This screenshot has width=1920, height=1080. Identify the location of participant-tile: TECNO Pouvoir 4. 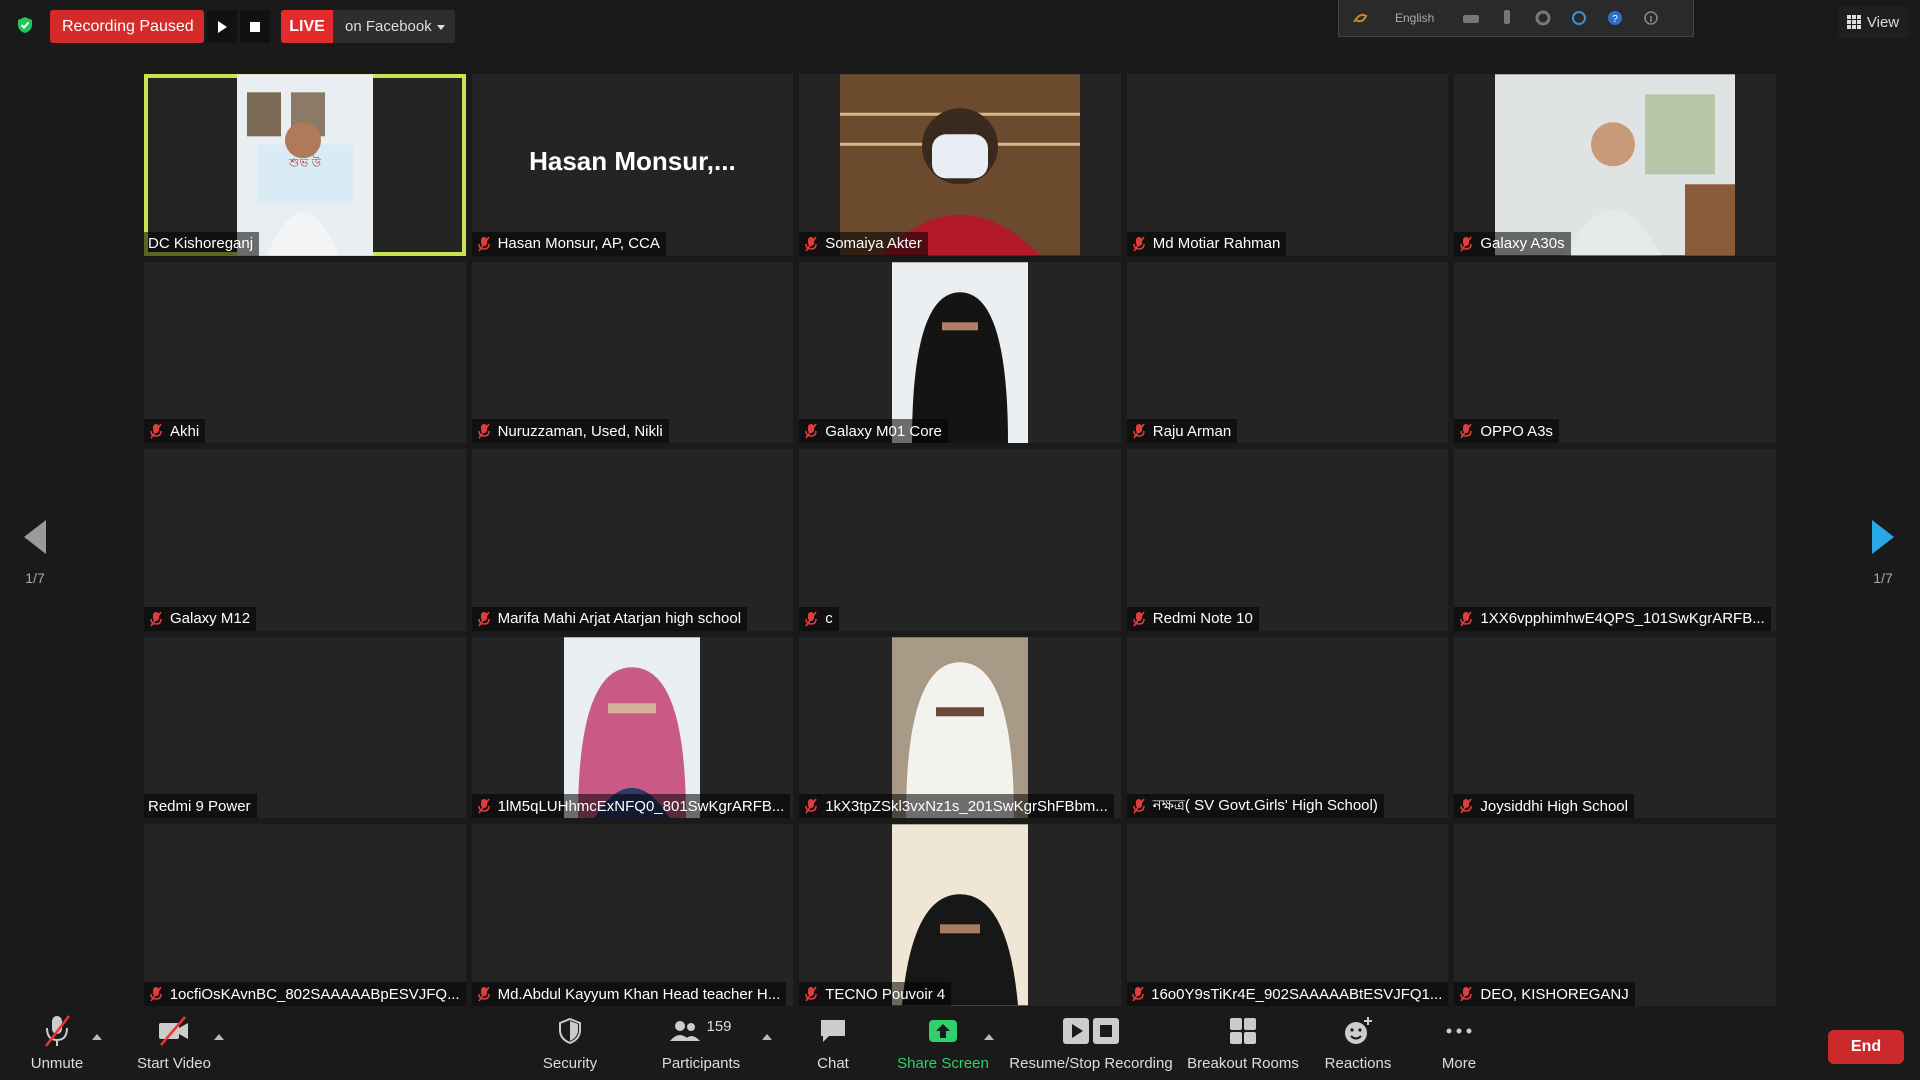
(960, 915).